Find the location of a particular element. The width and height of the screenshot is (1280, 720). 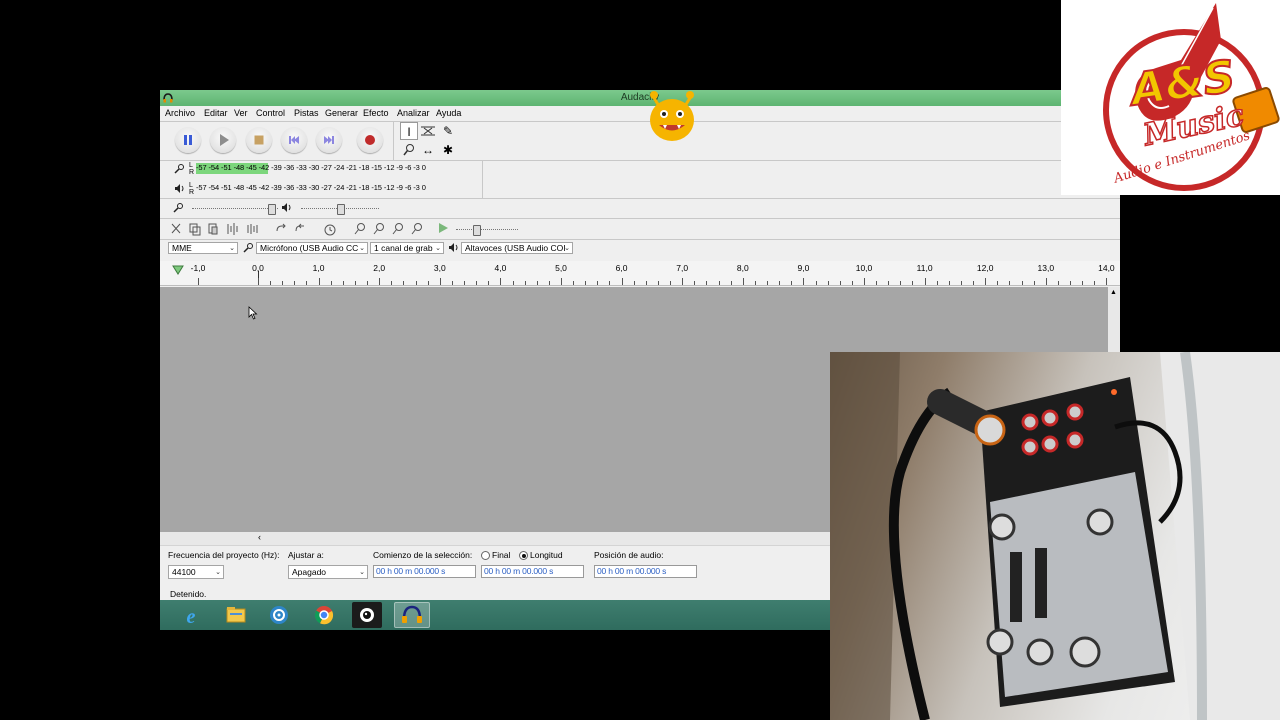

end-radio is located at coordinates (485, 555).